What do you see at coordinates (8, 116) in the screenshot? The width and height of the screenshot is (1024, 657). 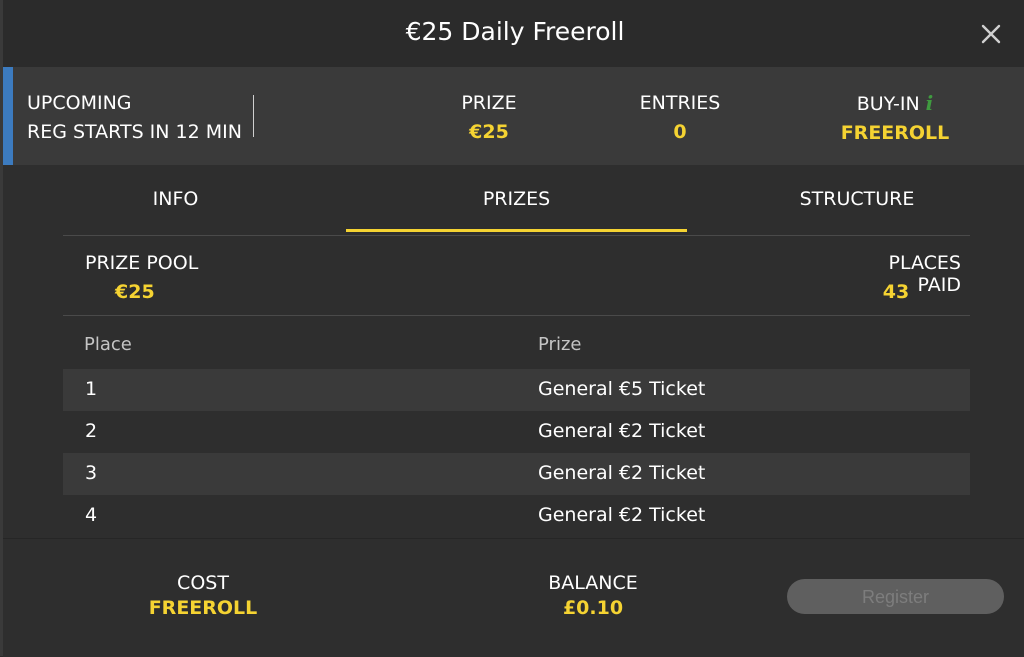 I see `status-accent-strip` at bounding box center [8, 116].